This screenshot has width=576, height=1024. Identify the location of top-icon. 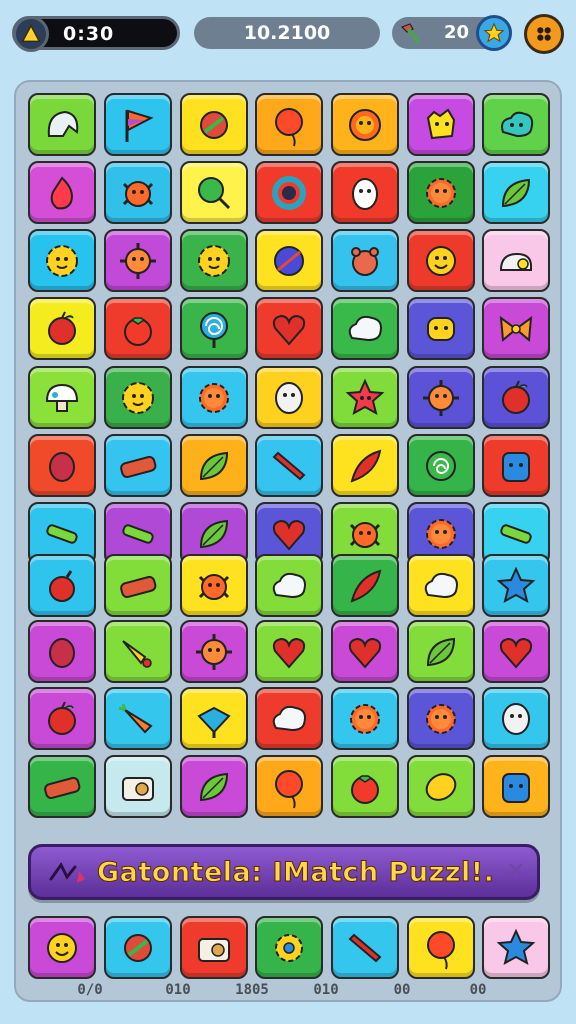
(214, 722).